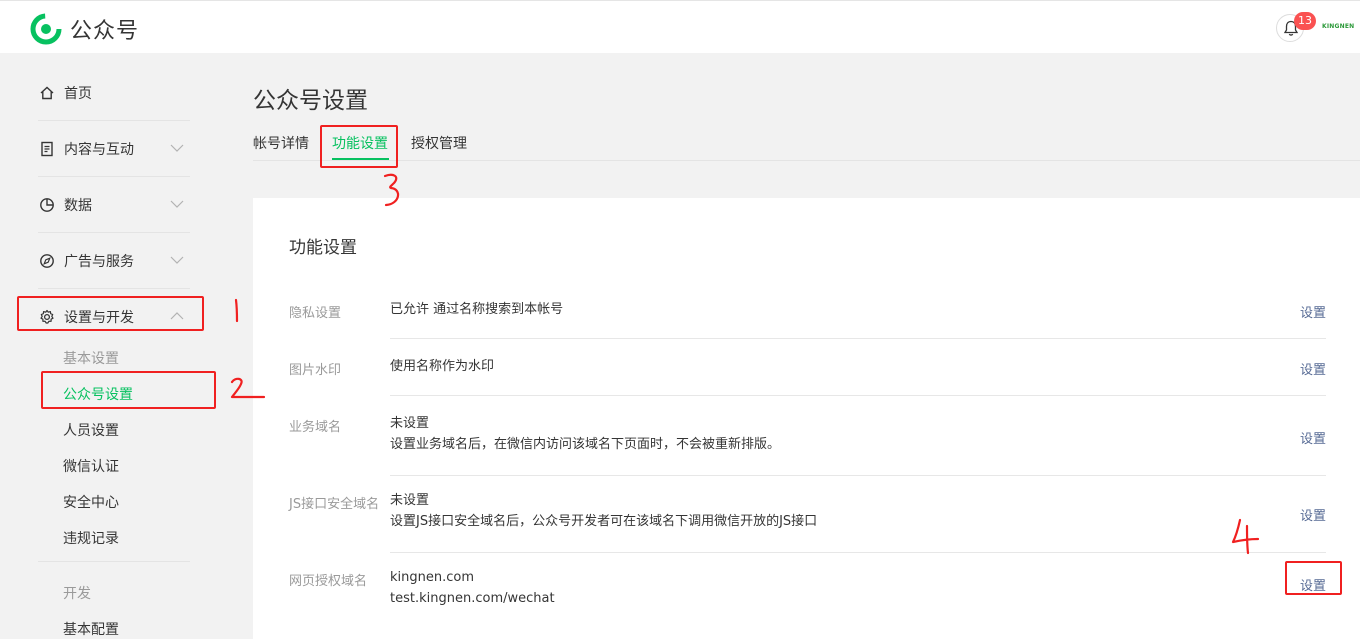  Describe the element at coordinates (91, 538) in the screenshot. I see `sidebar-subitem-violation-records: 违规记录` at that location.